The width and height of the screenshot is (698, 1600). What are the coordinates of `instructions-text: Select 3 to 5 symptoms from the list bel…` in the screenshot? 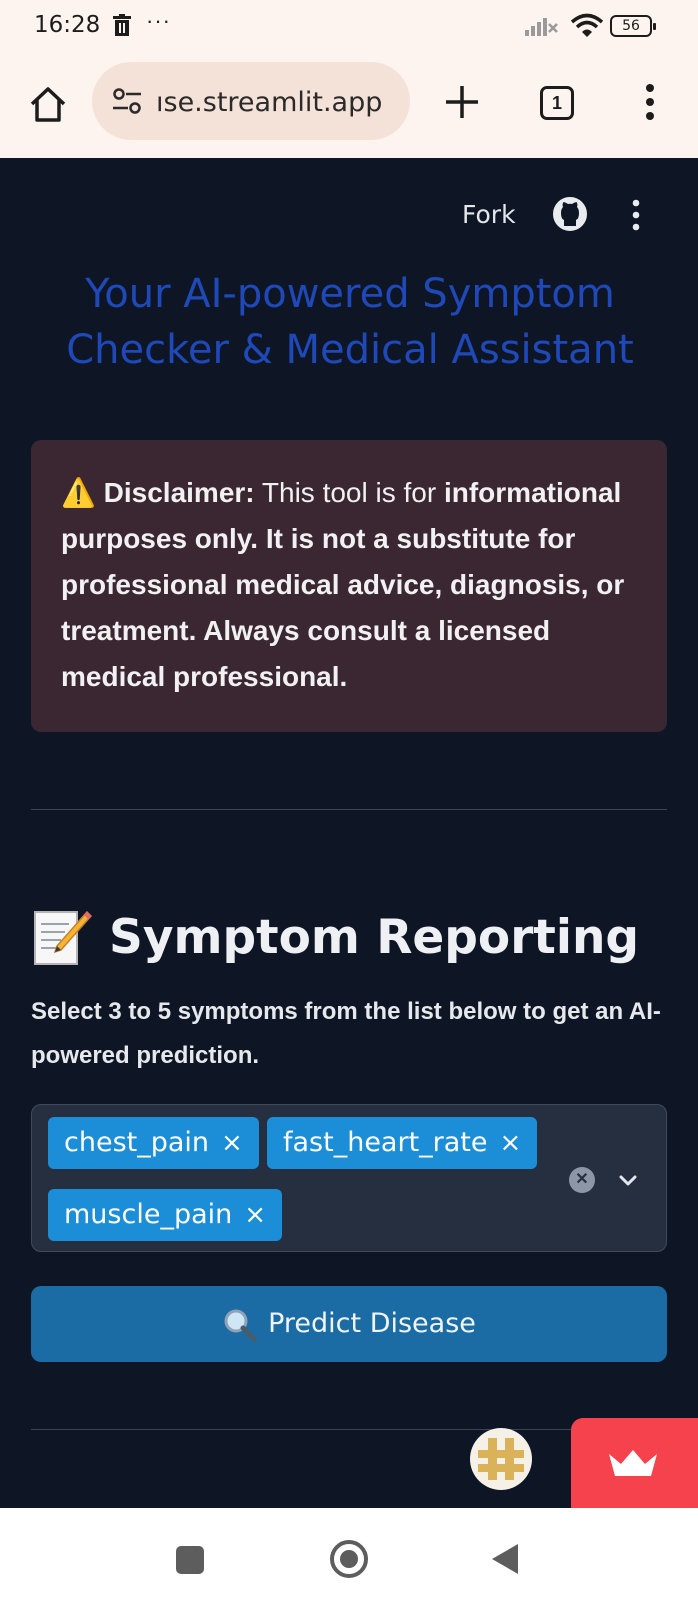 It's located at (346, 1033).